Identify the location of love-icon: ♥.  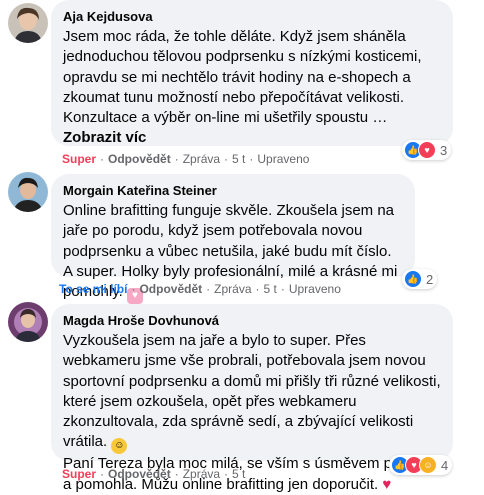
(427, 150).